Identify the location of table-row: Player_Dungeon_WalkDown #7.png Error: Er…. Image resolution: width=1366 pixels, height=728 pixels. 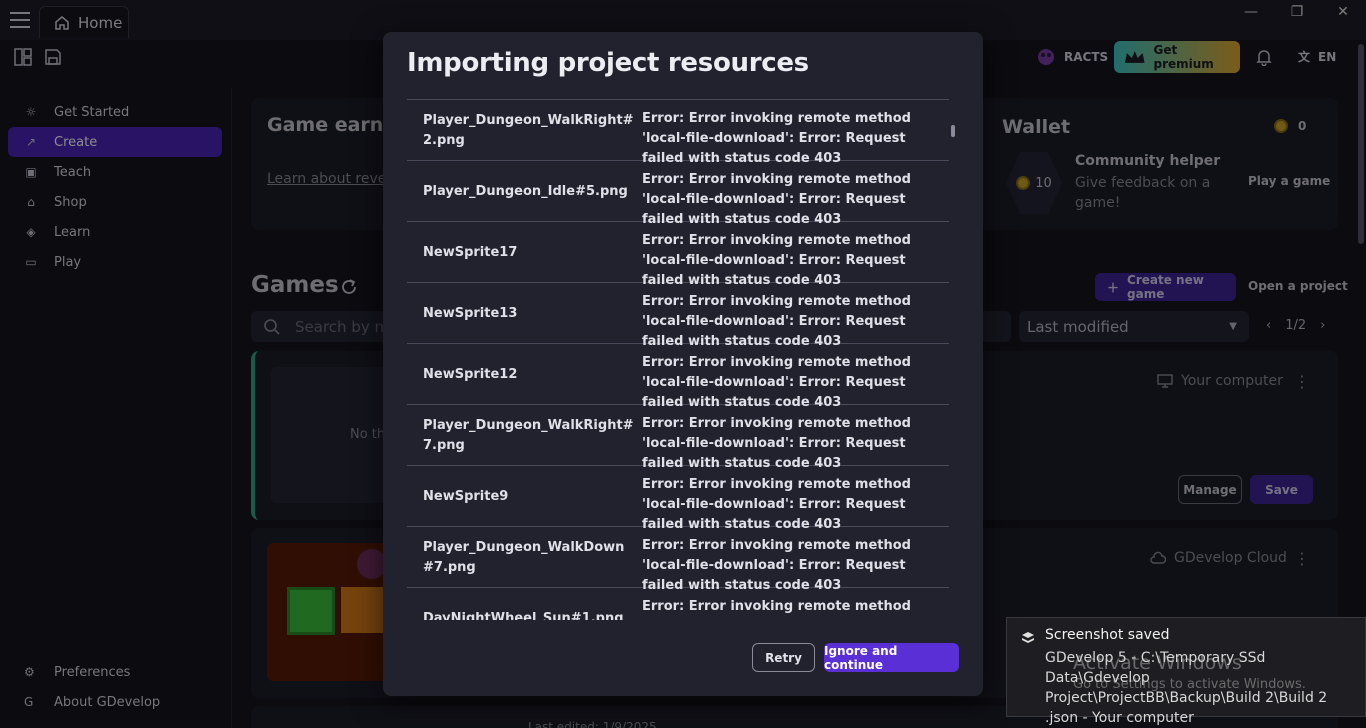
(678, 560).